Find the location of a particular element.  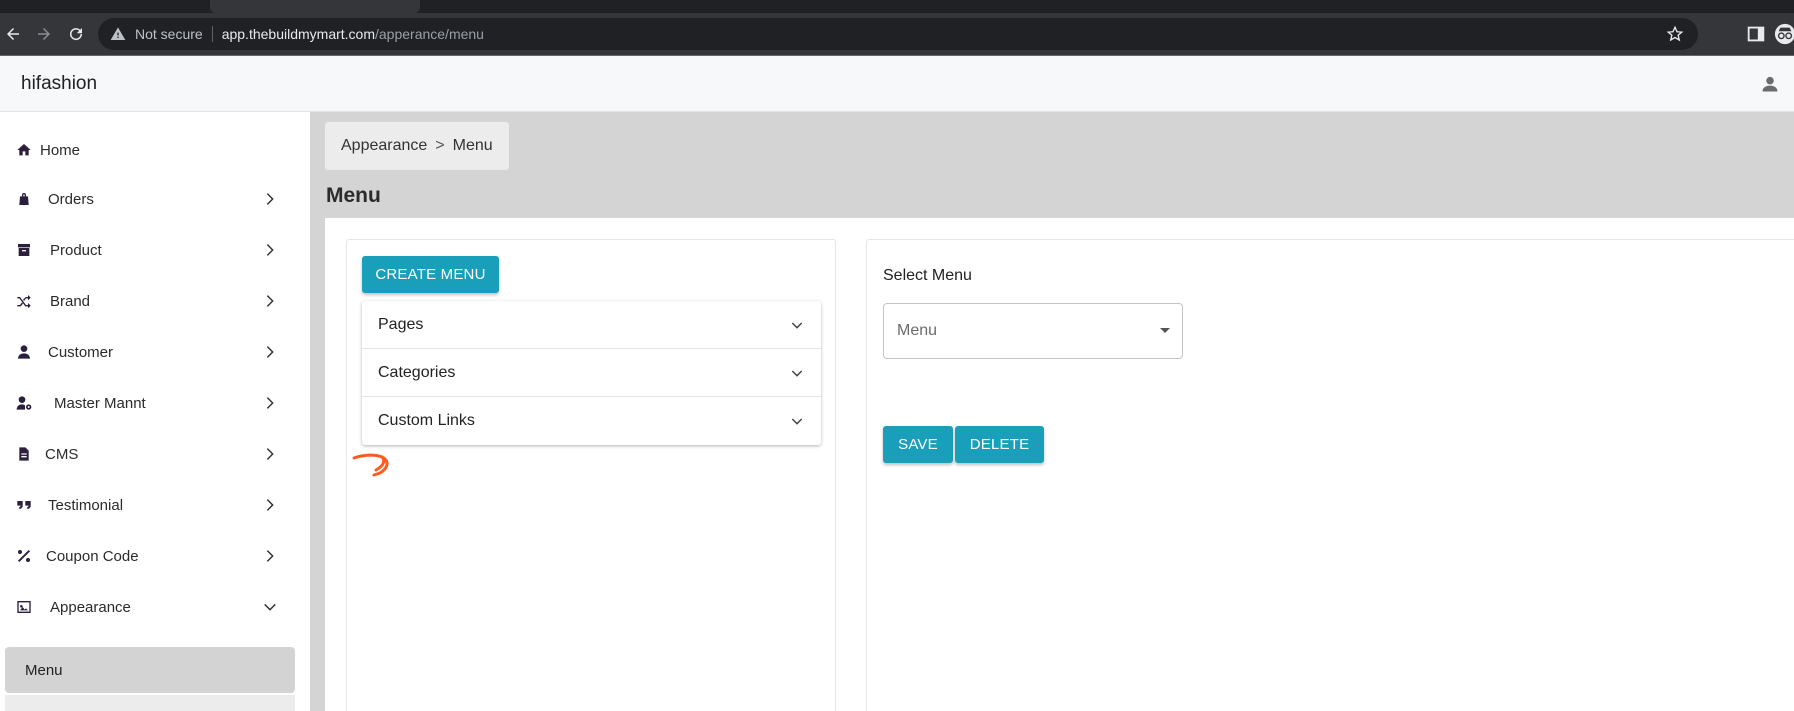

app-header: hifashion is located at coordinates (897, 84).